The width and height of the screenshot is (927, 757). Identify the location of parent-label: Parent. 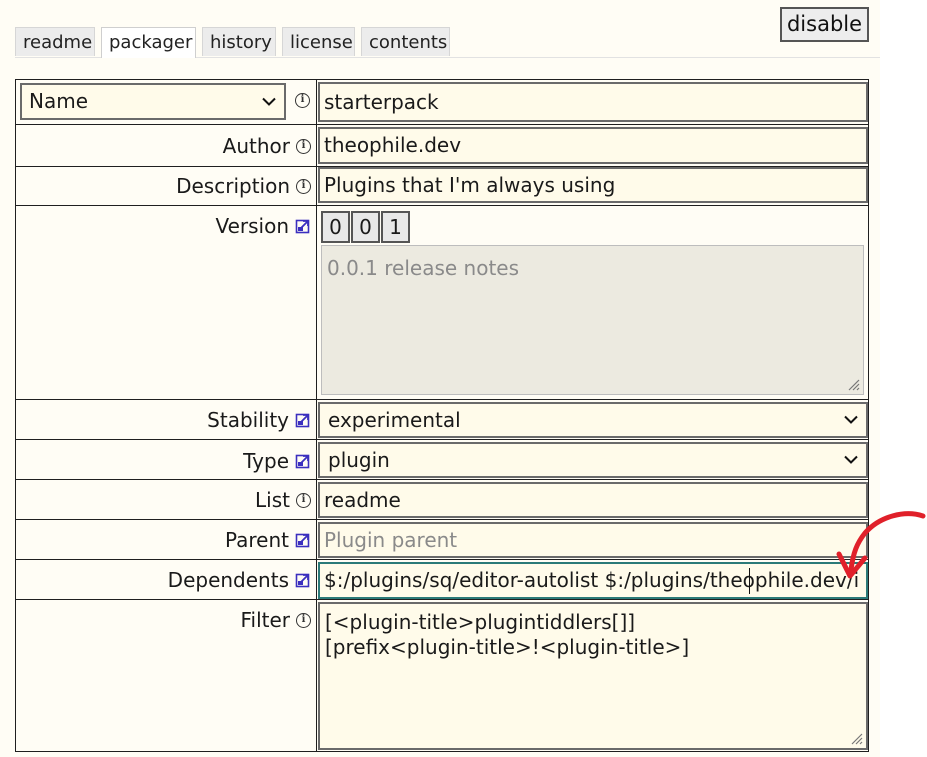
(268, 540).